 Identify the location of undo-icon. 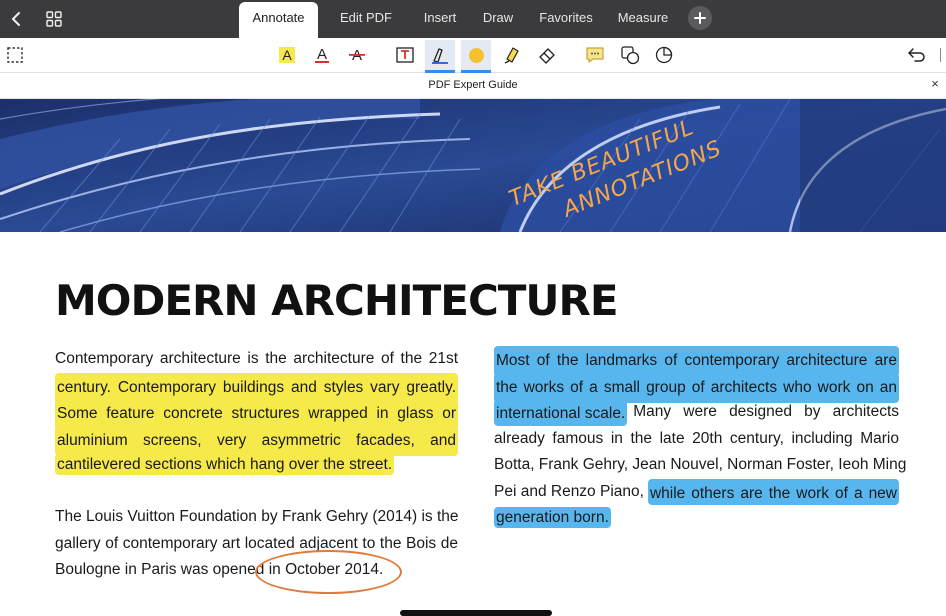
(916, 55).